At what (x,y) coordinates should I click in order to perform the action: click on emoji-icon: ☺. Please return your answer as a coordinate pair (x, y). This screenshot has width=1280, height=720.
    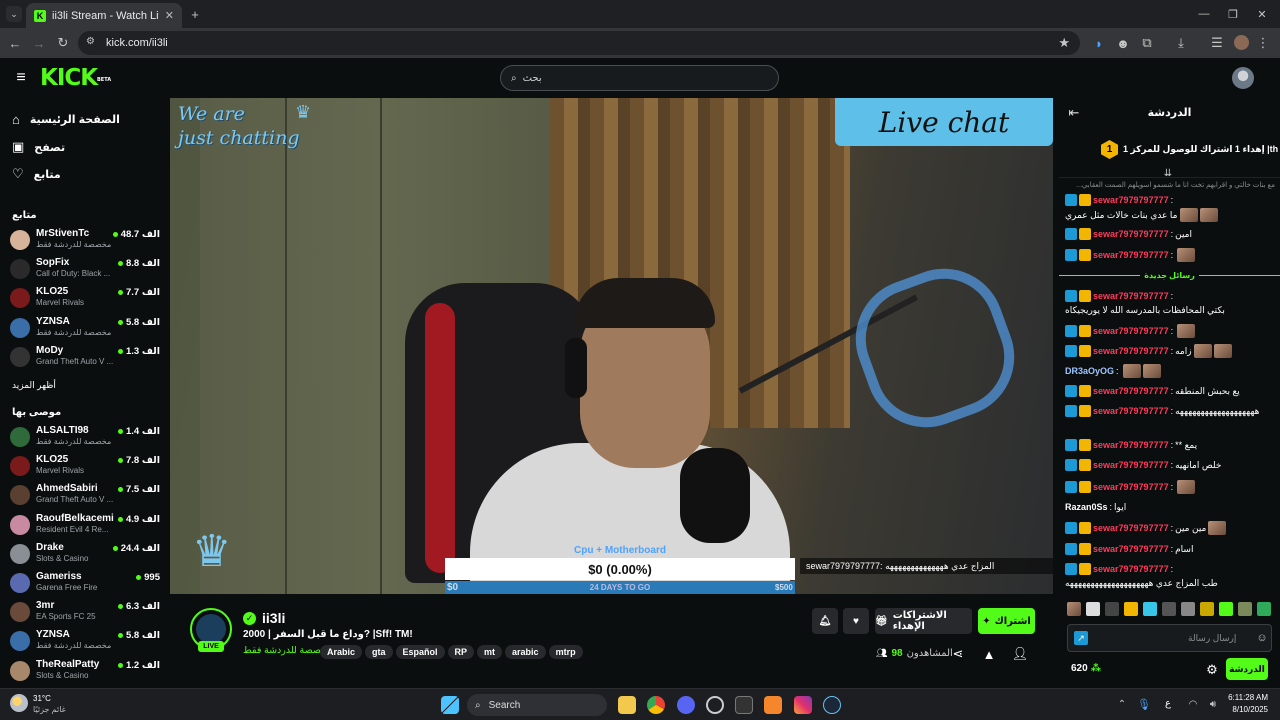
    Looking at the image, I should click on (1262, 638).